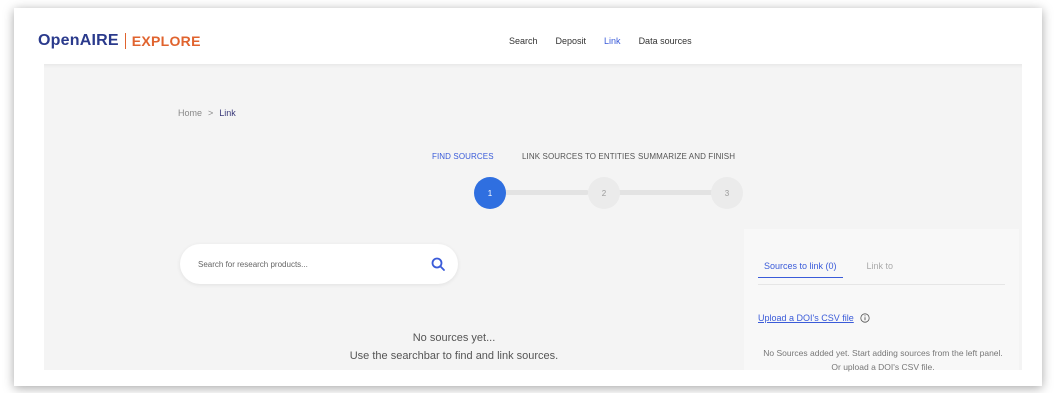  What do you see at coordinates (490, 193) in the screenshot?
I see `step-1-circle: 1` at bounding box center [490, 193].